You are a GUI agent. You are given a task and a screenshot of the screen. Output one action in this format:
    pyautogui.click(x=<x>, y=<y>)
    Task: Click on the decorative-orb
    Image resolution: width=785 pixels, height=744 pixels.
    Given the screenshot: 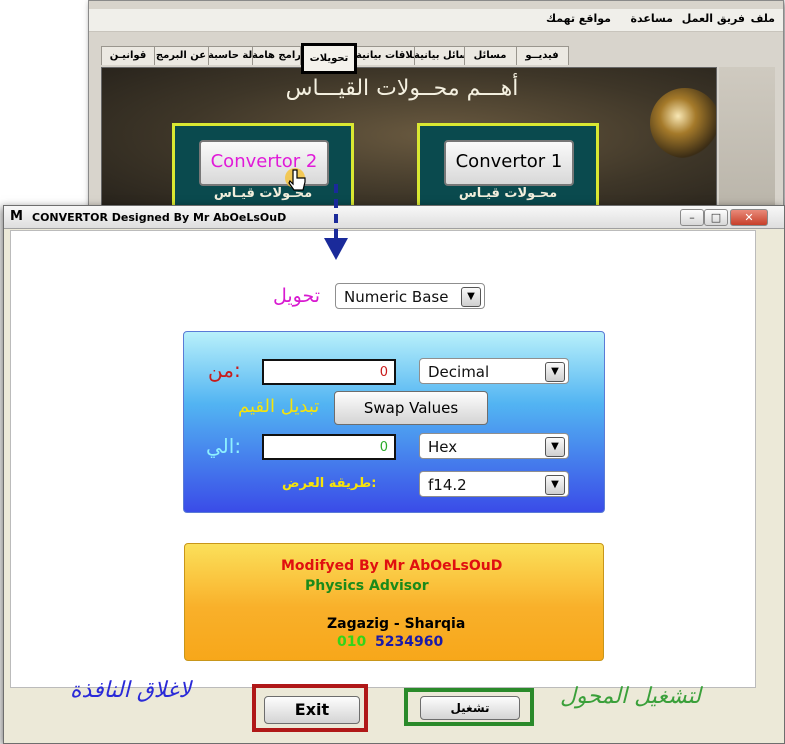 What is the action you would take?
    pyautogui.click(x=683, y=123)
    